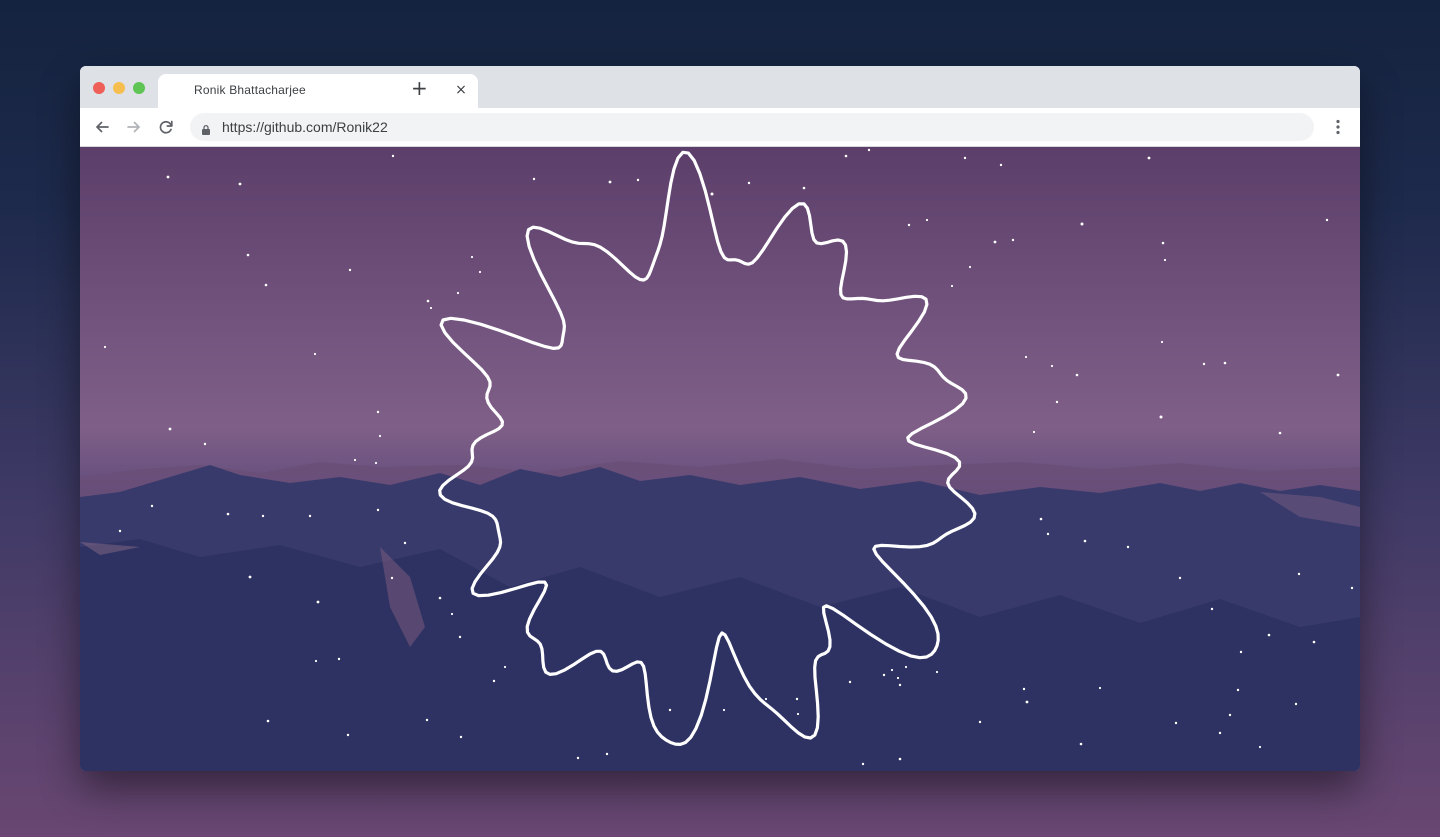 This screenshot has width=1440, height=837. Describe the element at coordinates (99, 88) in the screenshot. I see `close-window-button` at that location.